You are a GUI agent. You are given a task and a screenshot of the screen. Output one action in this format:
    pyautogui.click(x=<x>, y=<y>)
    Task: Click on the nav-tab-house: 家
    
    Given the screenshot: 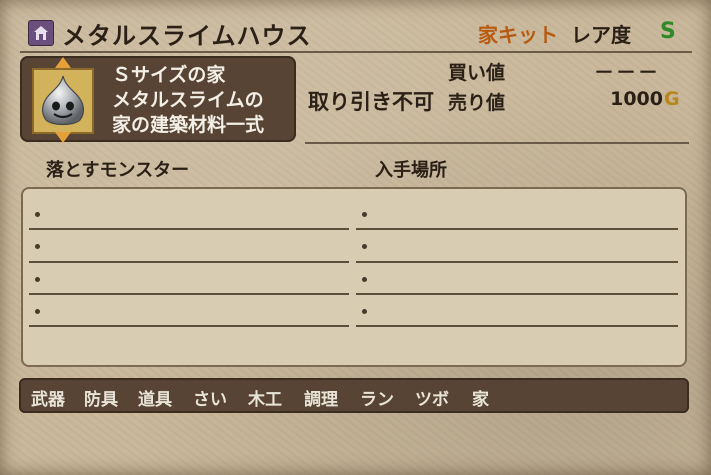 What is the action you would take?
    pyautogui.click(x=480, y=397)
    